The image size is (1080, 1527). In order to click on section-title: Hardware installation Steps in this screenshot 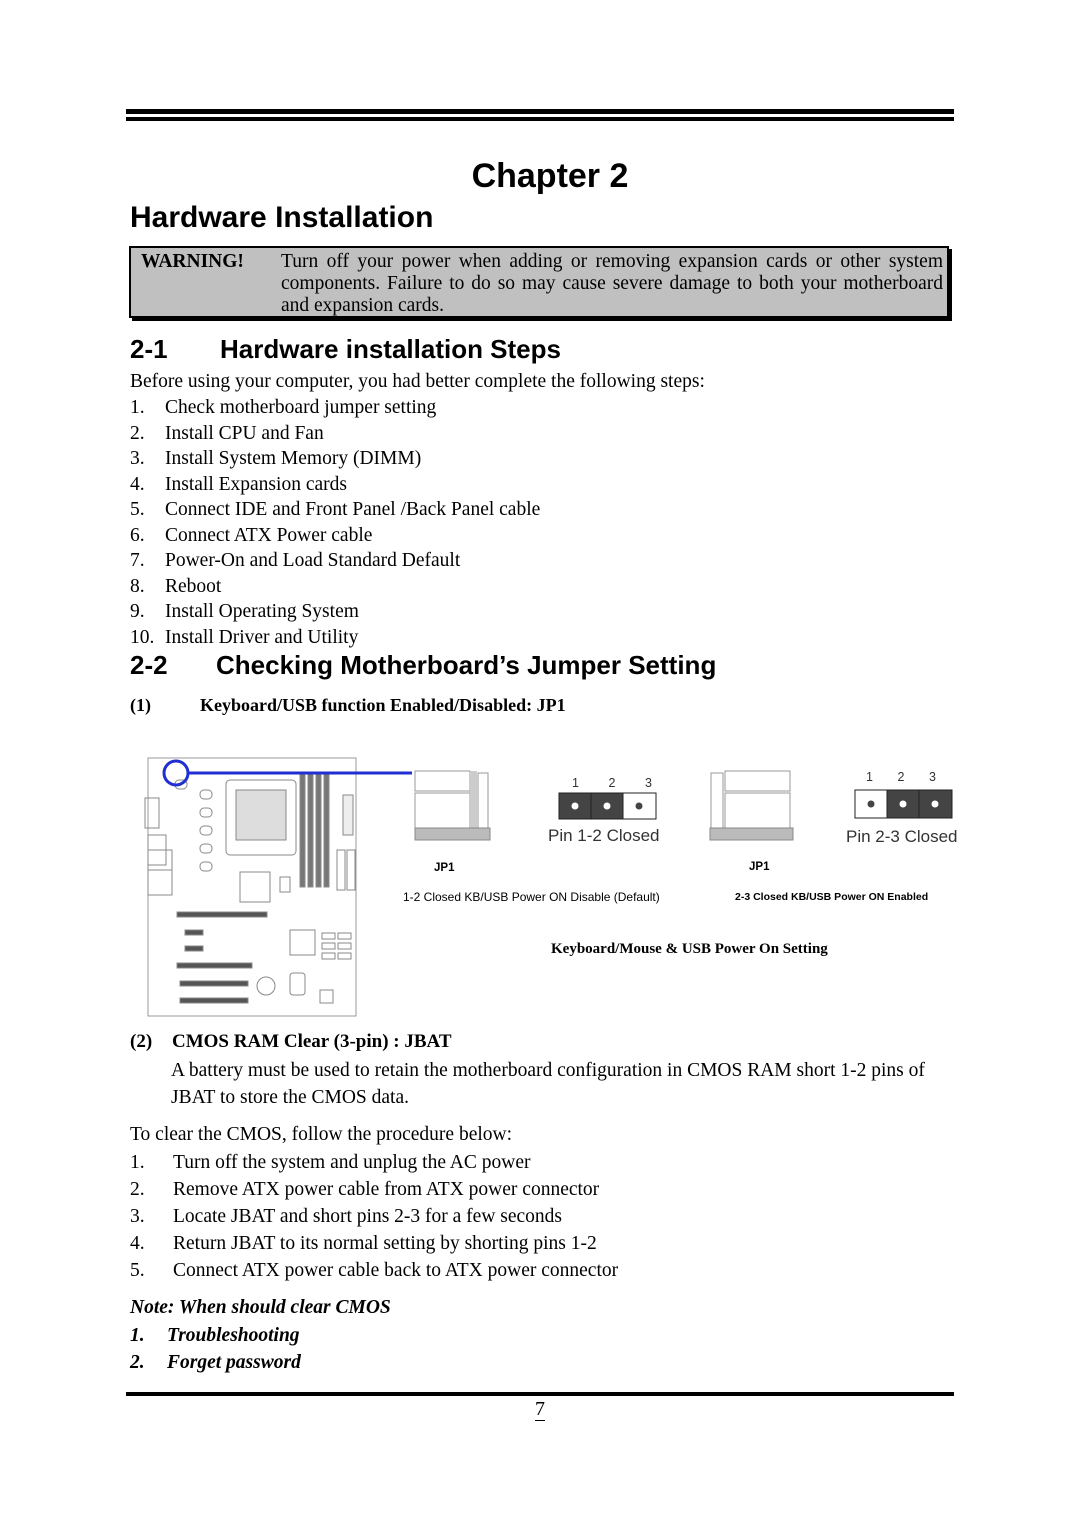, I will do `click(390, 349)`.